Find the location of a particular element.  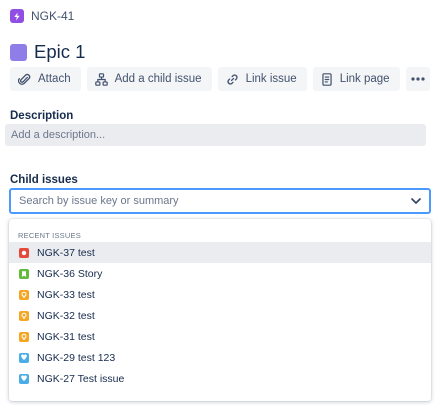

child-issue-search is located at coordinates (220, 201).